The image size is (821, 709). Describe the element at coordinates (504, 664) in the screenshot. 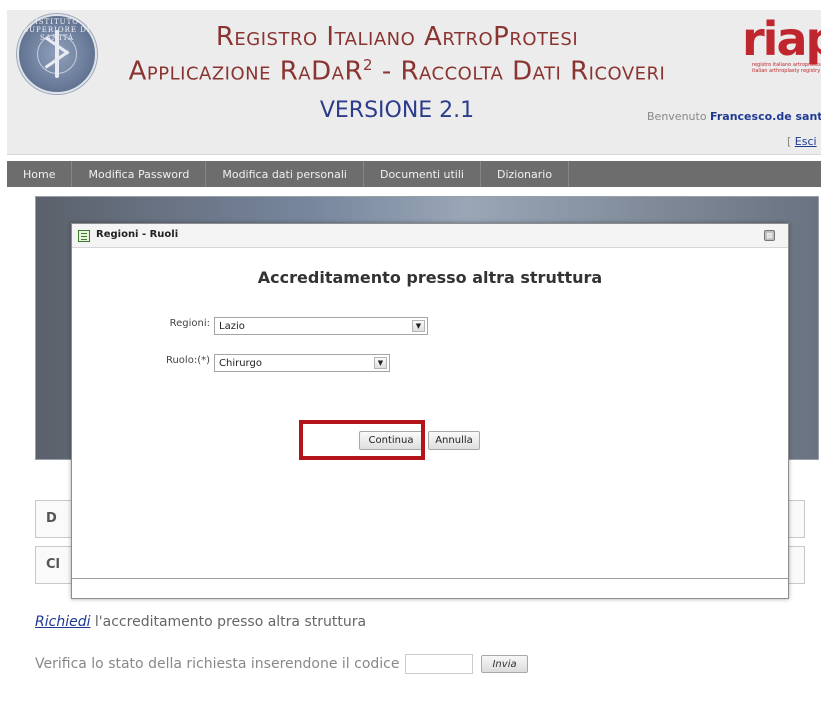

I see `invia-button: Invia` at that location.